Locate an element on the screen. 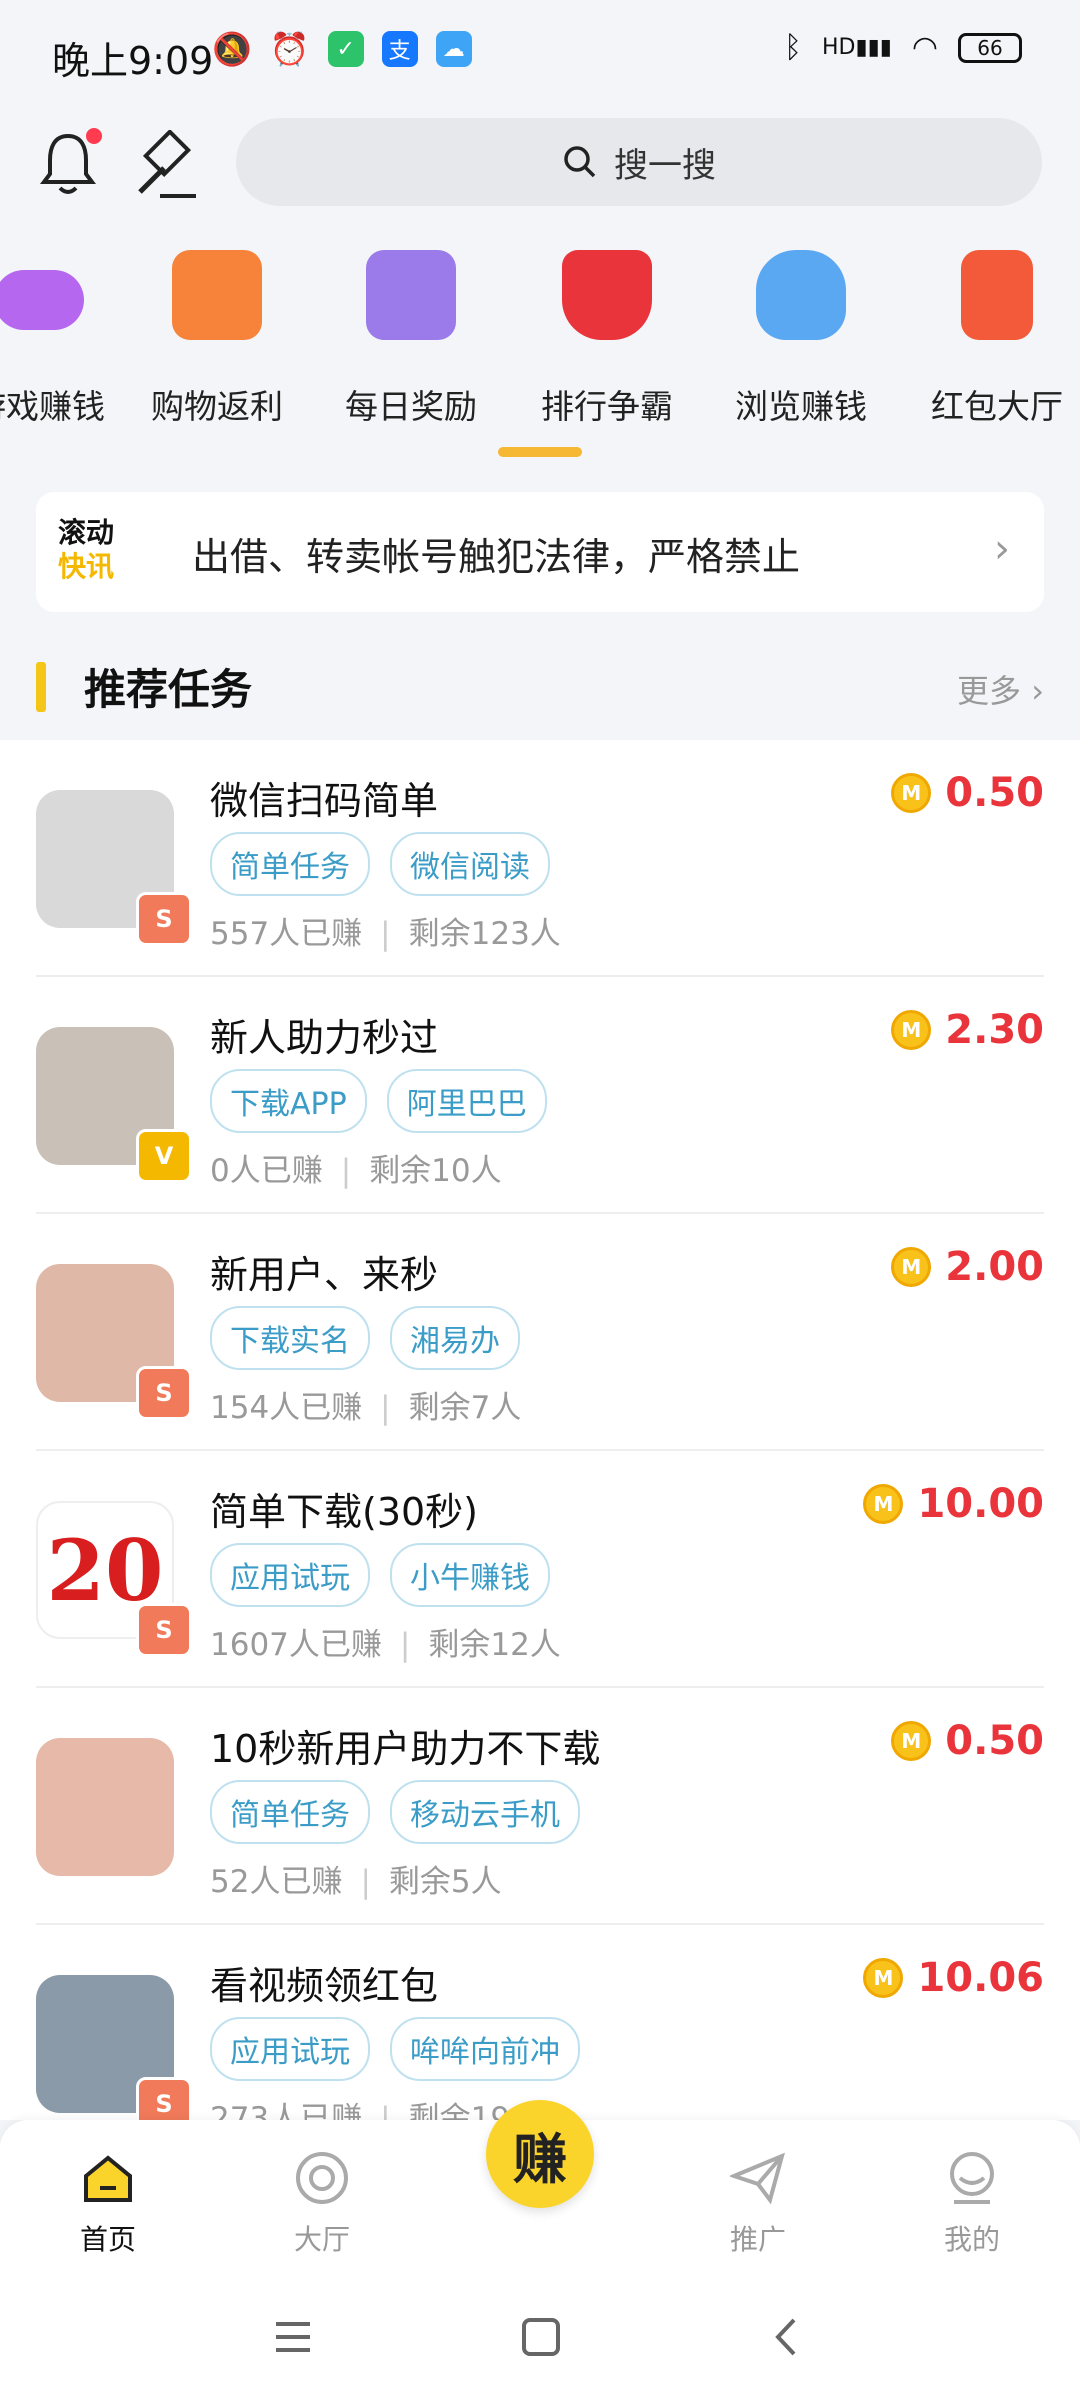 The image size is (1080, 2400). top-header: 搜一搜 is located at coordinates (540, 167).